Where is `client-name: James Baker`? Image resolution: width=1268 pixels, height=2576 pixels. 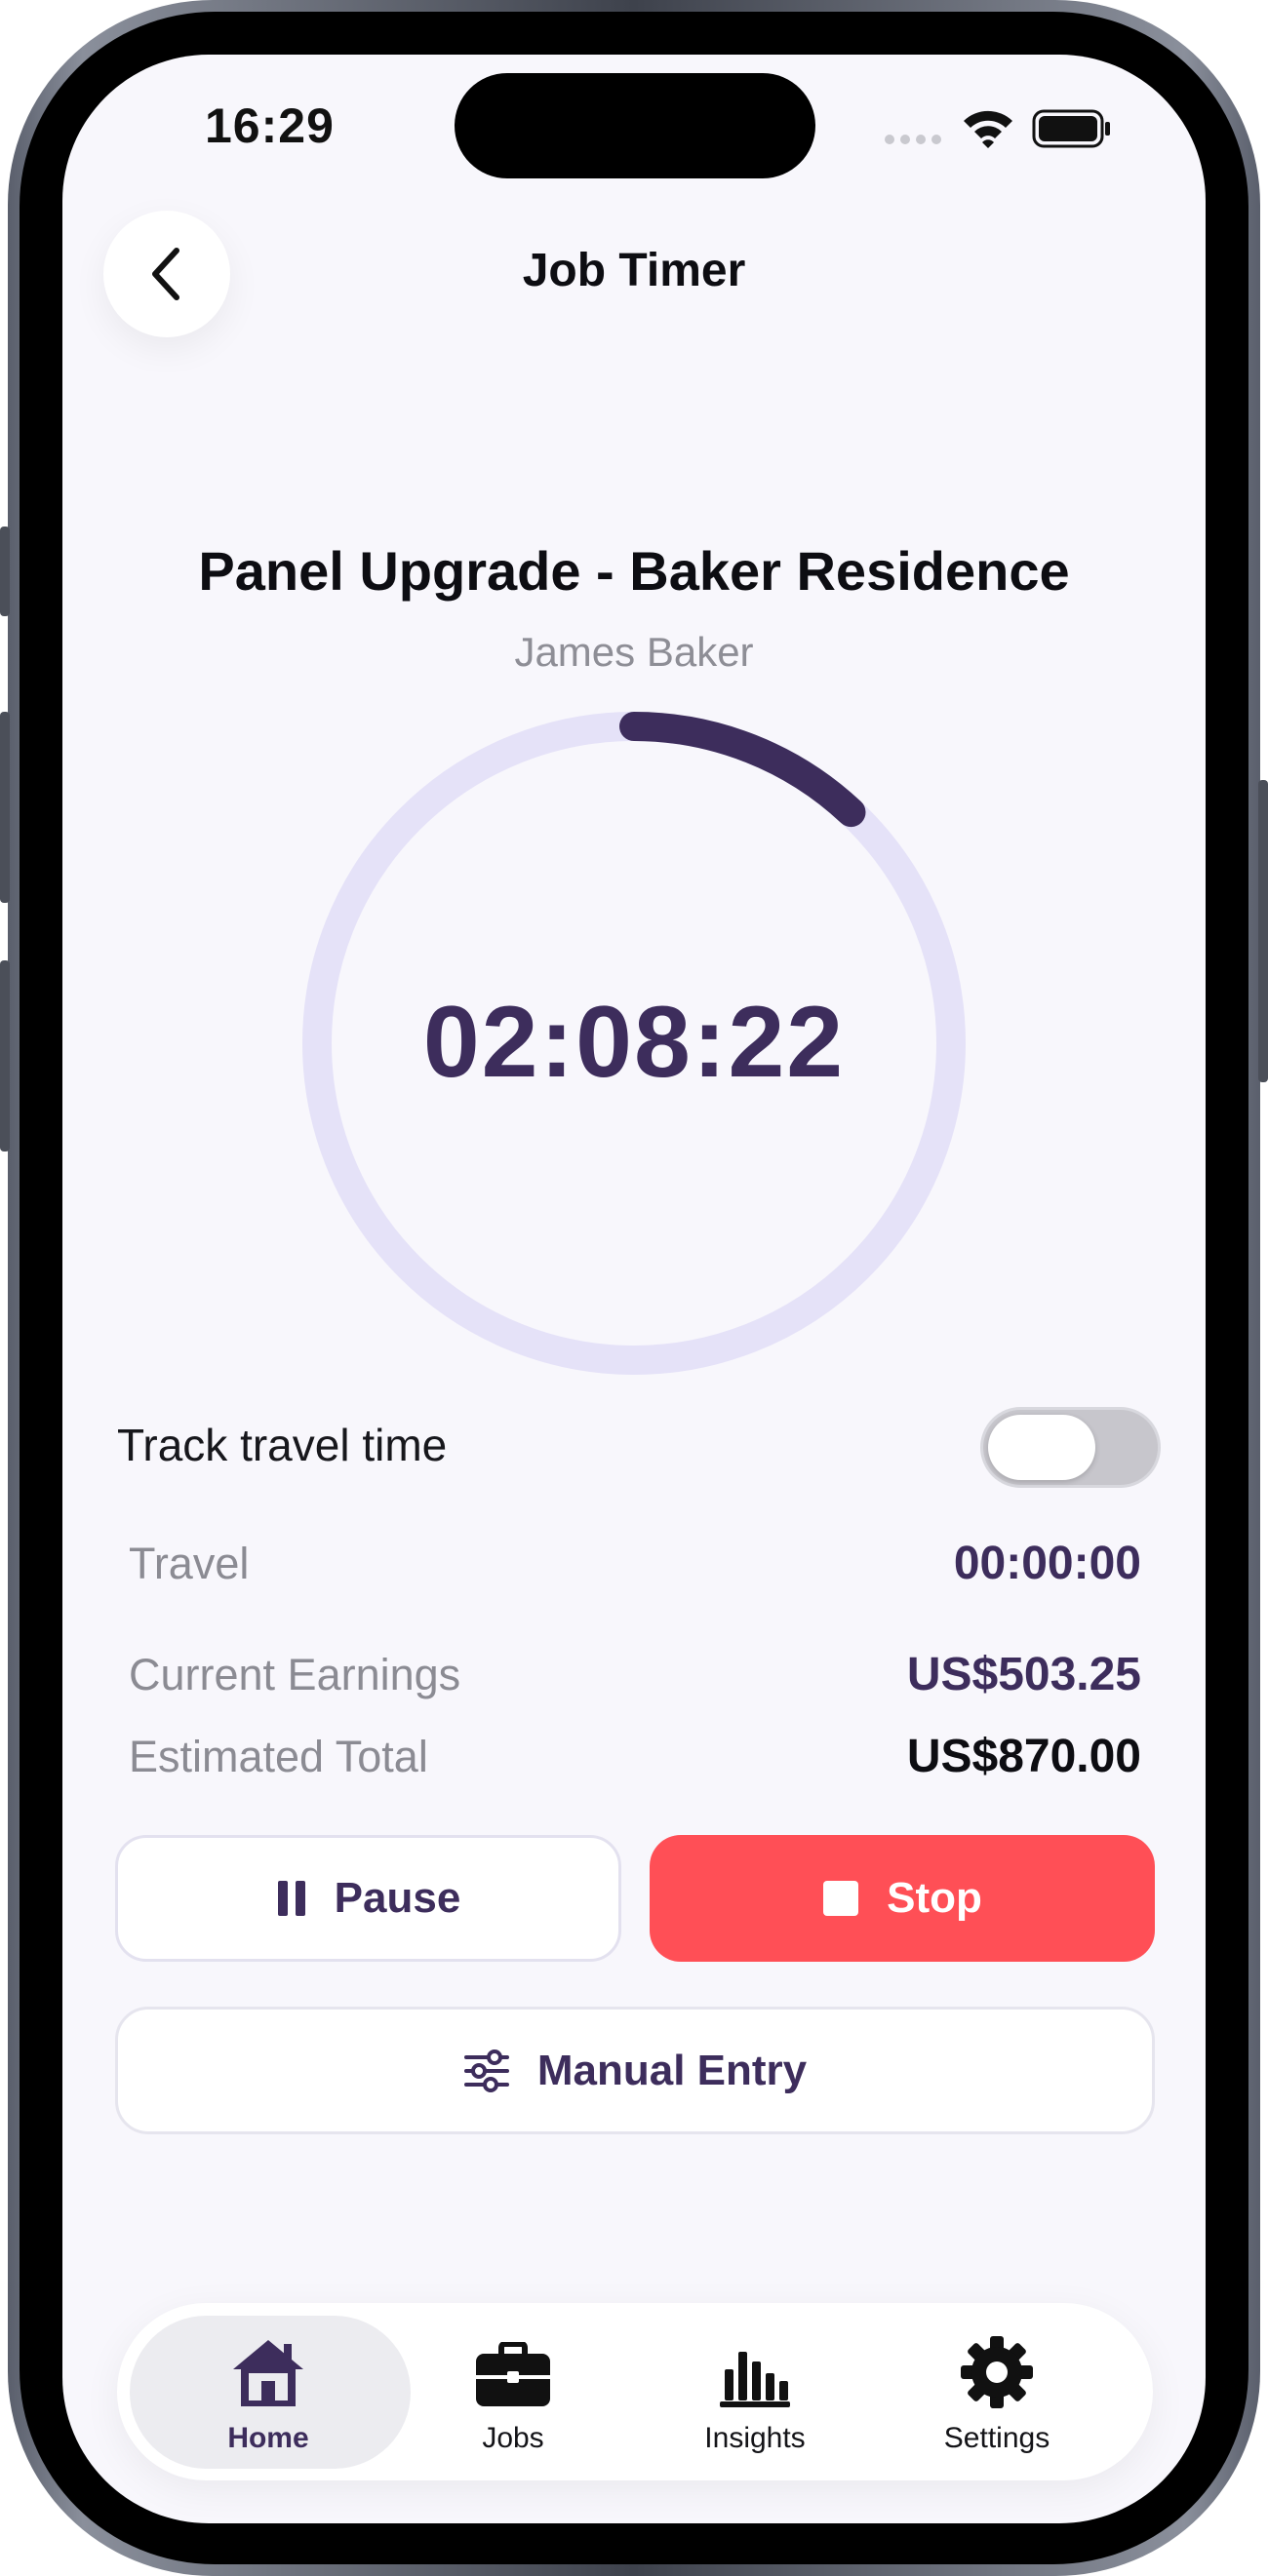 client-name: James Baker is located at coordinates (634, 652).